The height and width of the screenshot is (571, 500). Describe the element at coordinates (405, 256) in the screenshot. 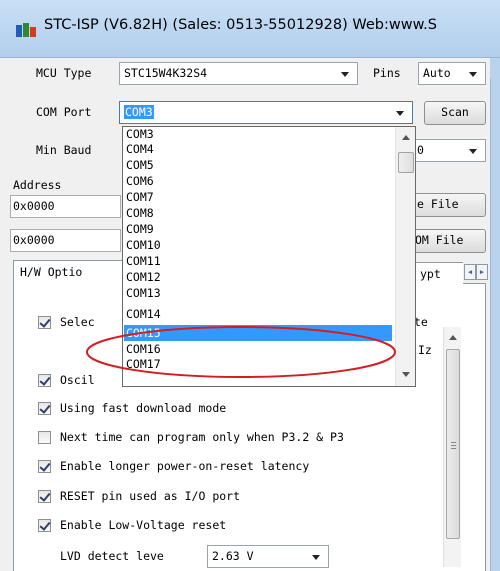

I see `dropdown-scrollbar` at that location.